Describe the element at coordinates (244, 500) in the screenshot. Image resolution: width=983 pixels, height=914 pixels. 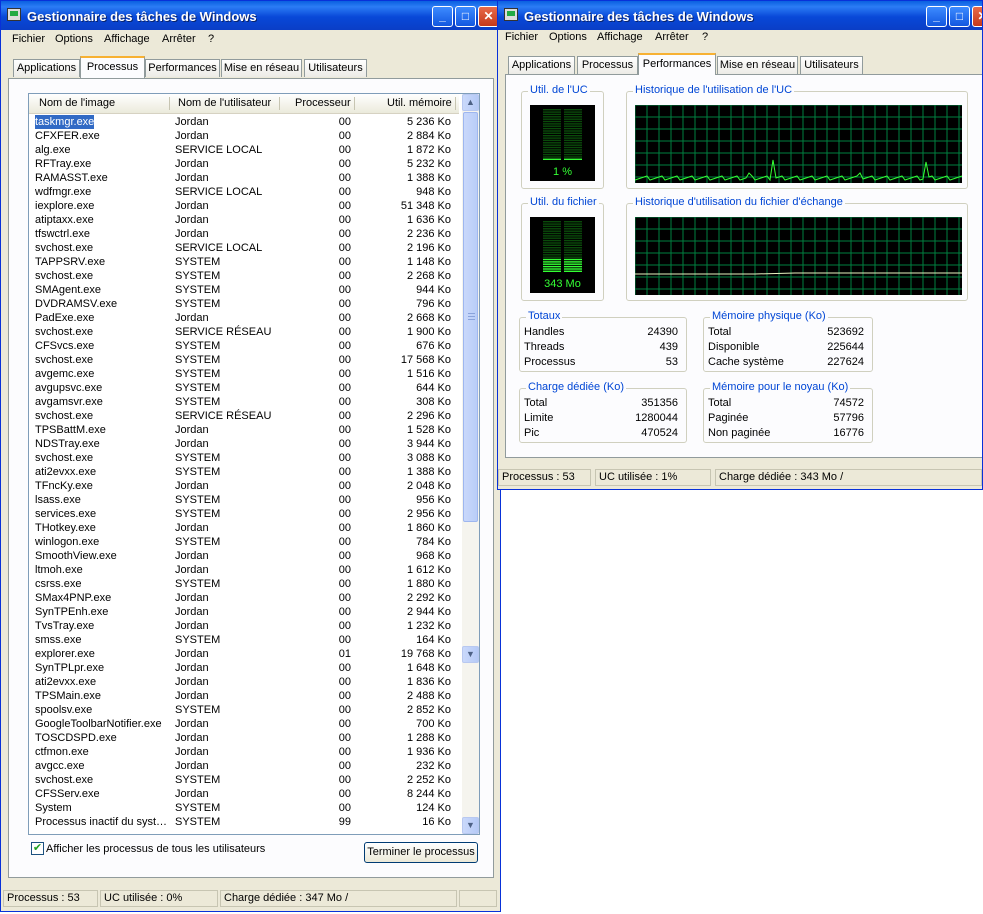
I see `table-row: lsass.exe SYSTEM 00 956 Ko` at that location.